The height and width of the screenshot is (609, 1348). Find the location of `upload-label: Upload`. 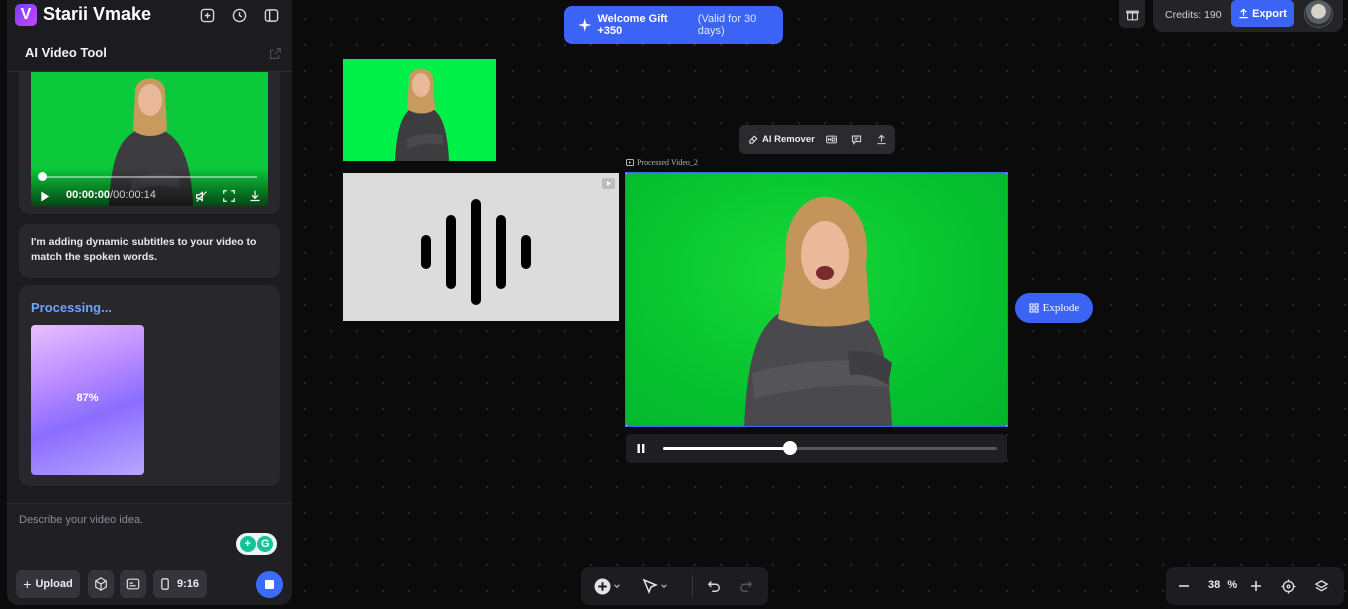

upload-label: Upload is located at coordinates (54, 584).